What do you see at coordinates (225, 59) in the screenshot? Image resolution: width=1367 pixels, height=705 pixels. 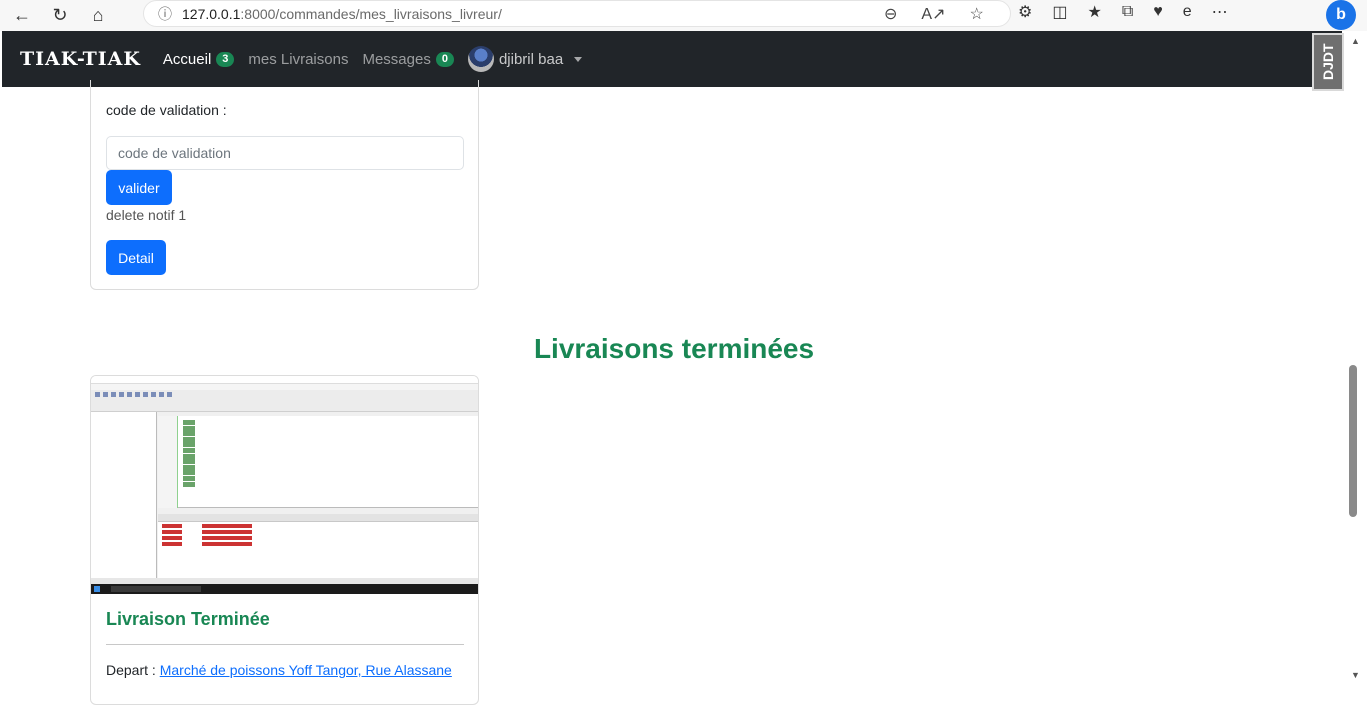 I see `accueil-badge: 3` at bounding box center [225, 59].